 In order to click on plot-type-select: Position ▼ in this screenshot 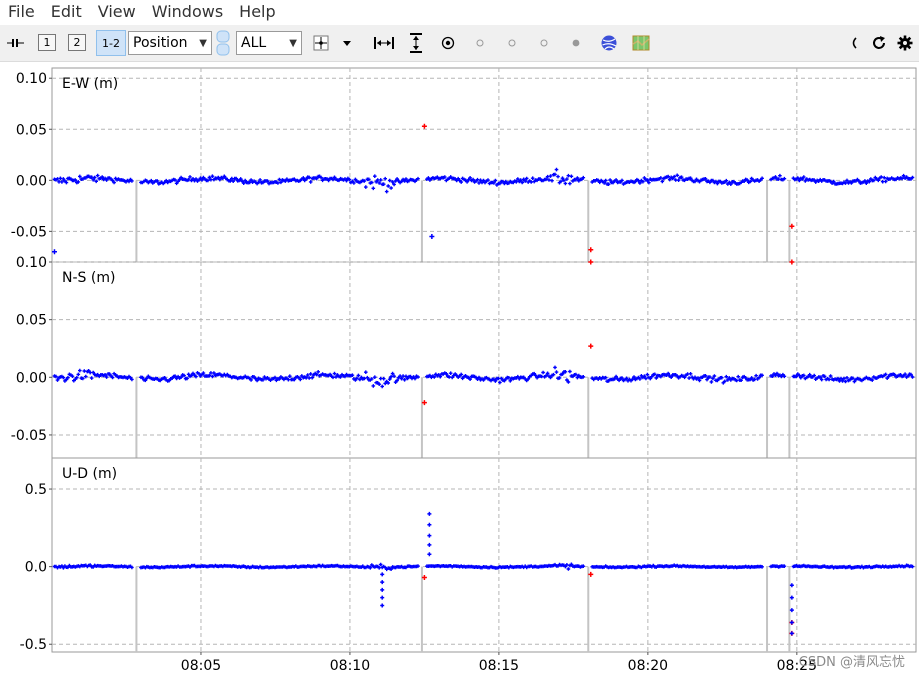, I will do `click(170, 43)`.